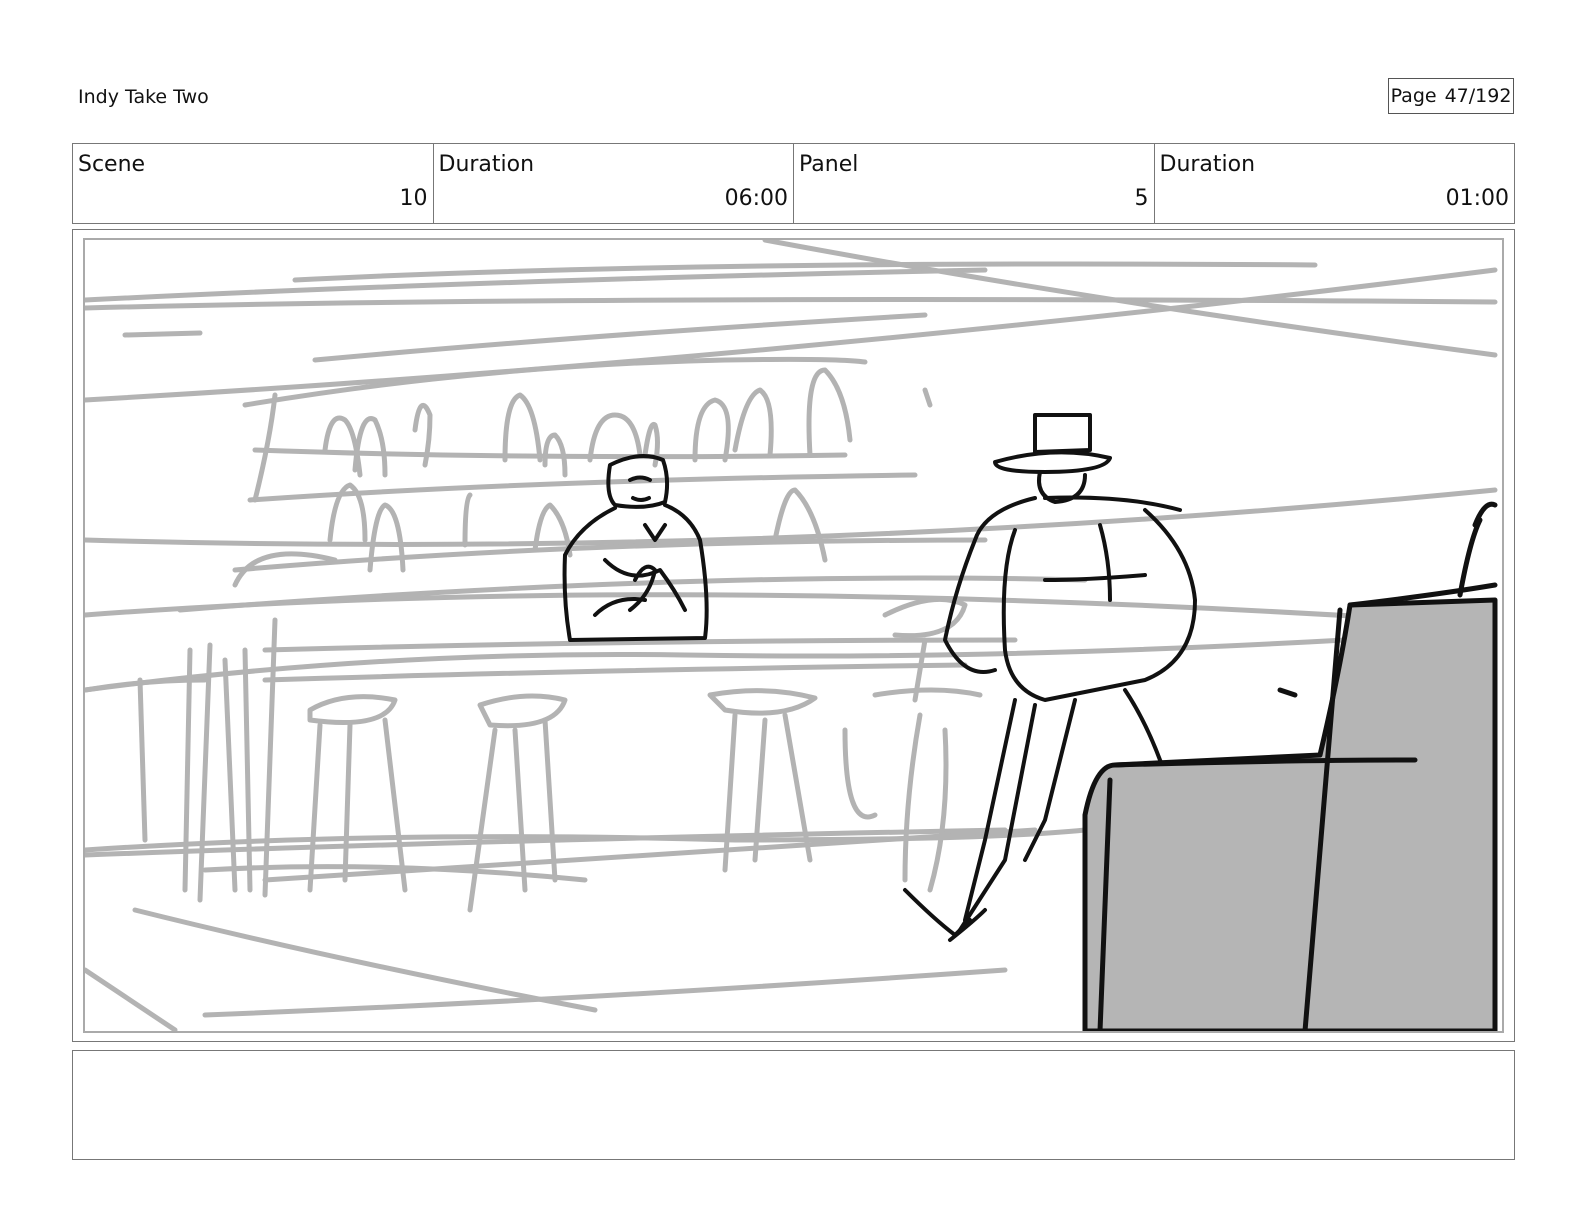  Describe the element at coordinates (1207, 164) in the screenshot. I see `panel-duration-label: Duration` at that location.